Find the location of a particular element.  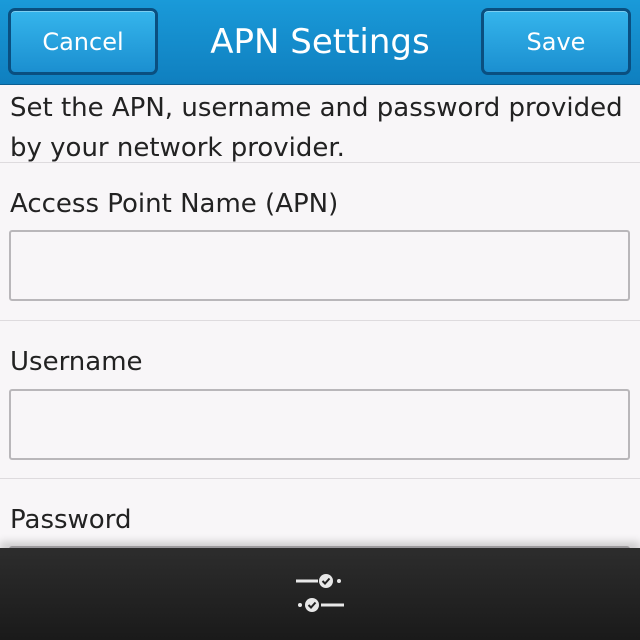

settings-sliders-icon is located at coordinates (320, 593).